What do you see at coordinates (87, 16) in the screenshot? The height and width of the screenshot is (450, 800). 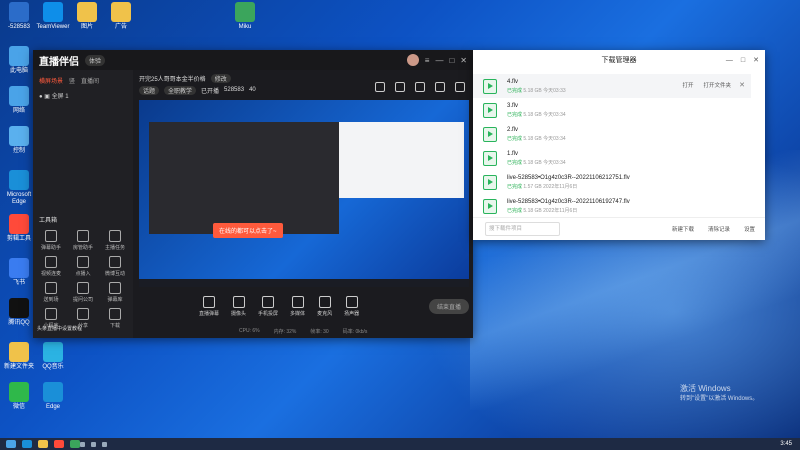 I see `desktop-icon: 图片` at bounding box center [87, 16].